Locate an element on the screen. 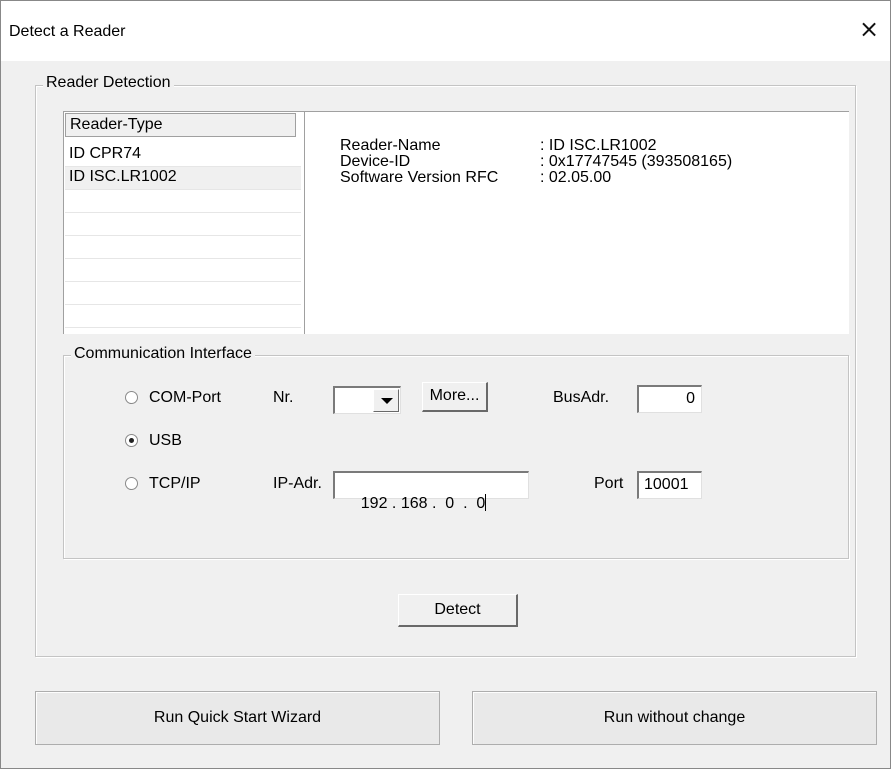  reader-type-list: Reader-Type ID CPR74 ID ISC.LR1002 is located at coordinates (183, 222).